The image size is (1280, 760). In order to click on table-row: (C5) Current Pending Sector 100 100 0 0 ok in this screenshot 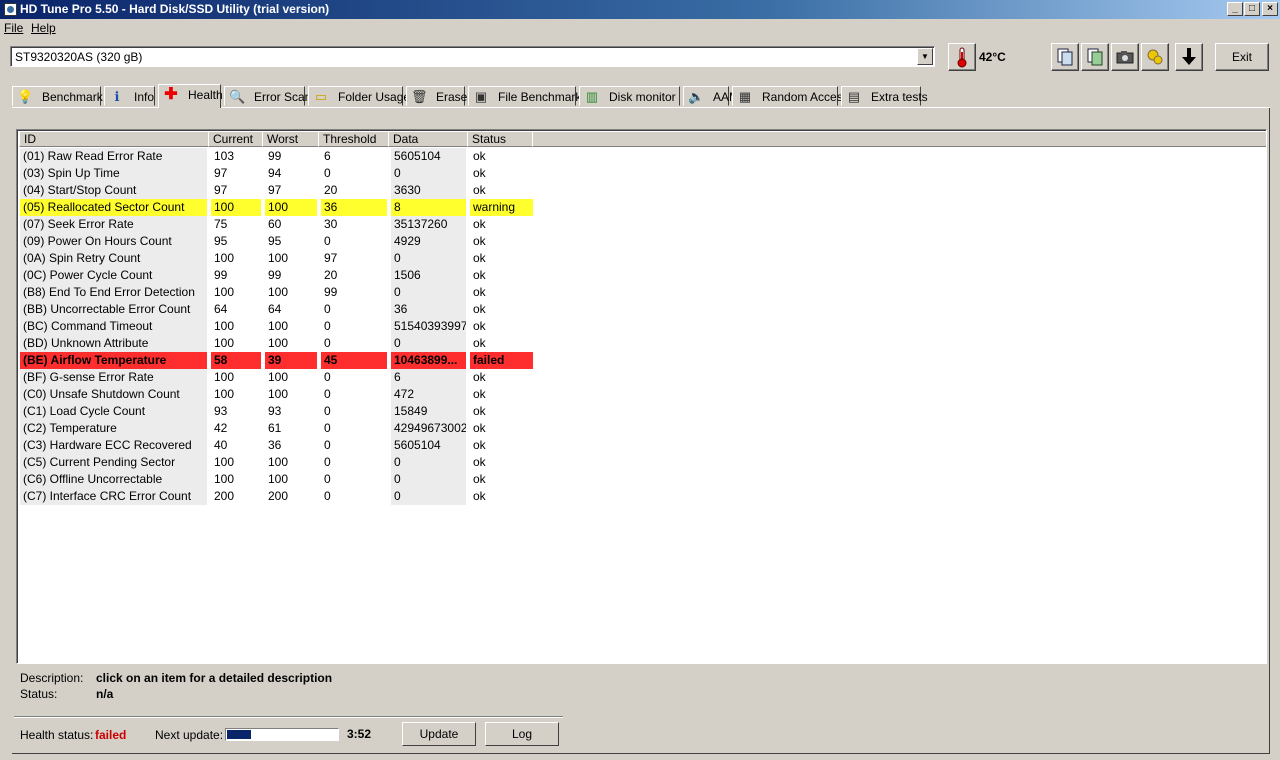, I will do `click(276, 462)`.